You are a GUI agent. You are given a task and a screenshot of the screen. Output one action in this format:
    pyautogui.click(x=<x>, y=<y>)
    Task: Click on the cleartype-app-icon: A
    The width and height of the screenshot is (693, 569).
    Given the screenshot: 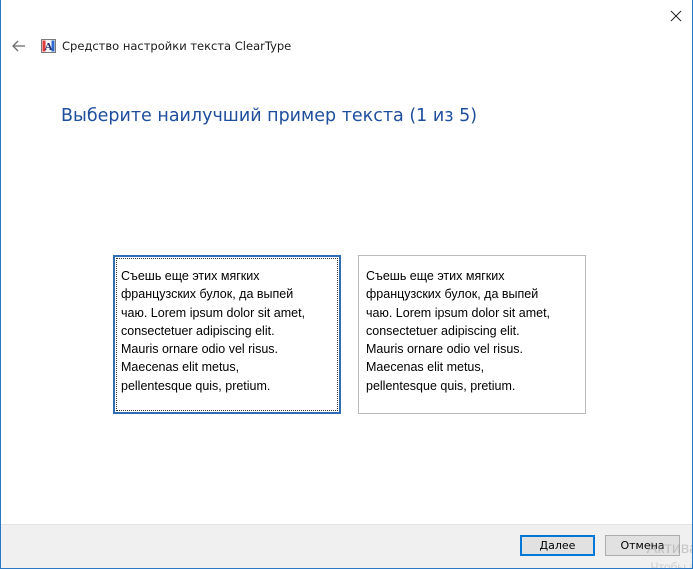 What is the action you would take?
    pyautogui.click(x=48, y=46)
    